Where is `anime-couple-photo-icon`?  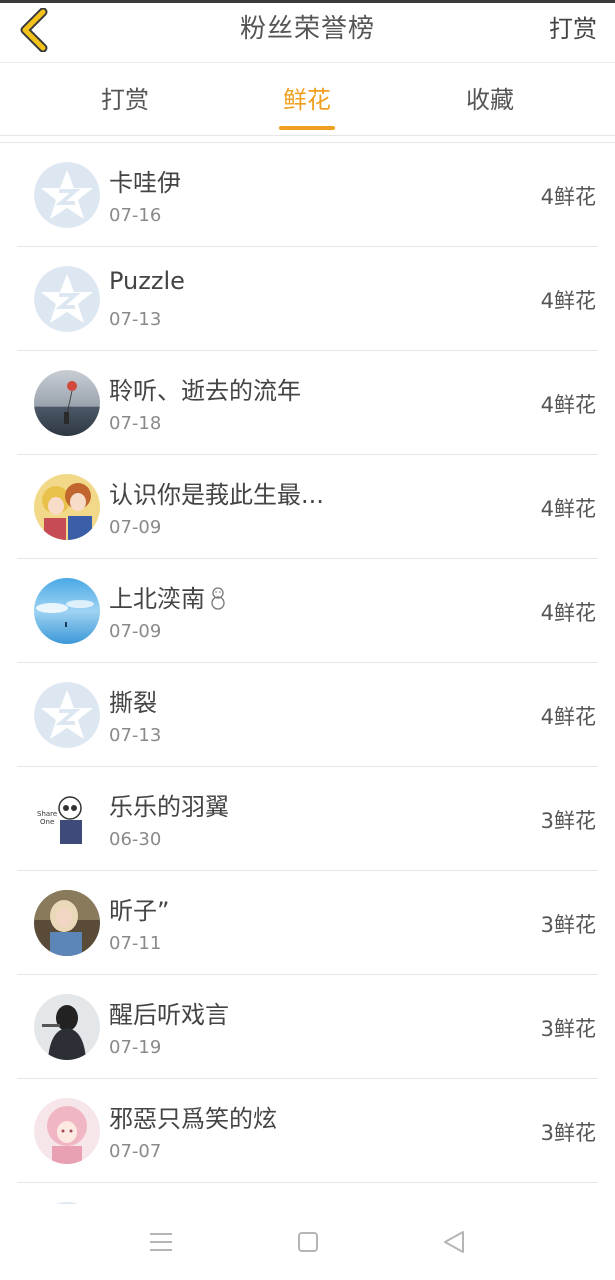 anime-couple-photo-icon is located at coordinates (67, 507).